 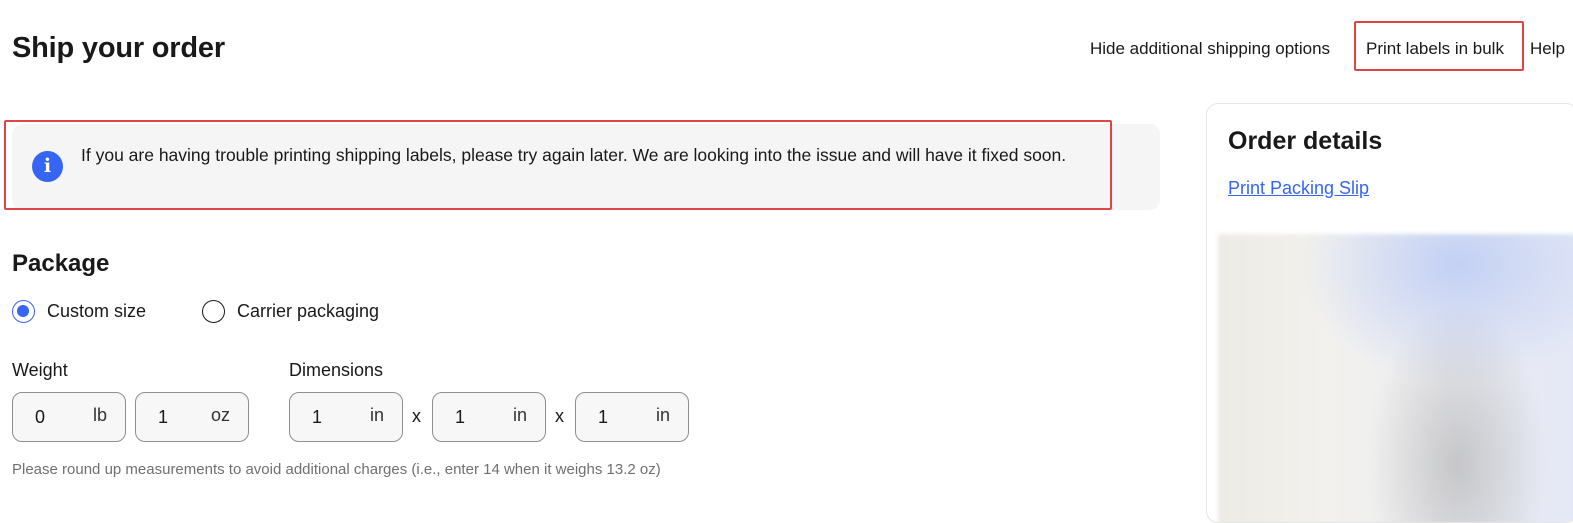 I want to click on print-packing-slip-link: Print Packing Slip, so click(x=1298, y=188).